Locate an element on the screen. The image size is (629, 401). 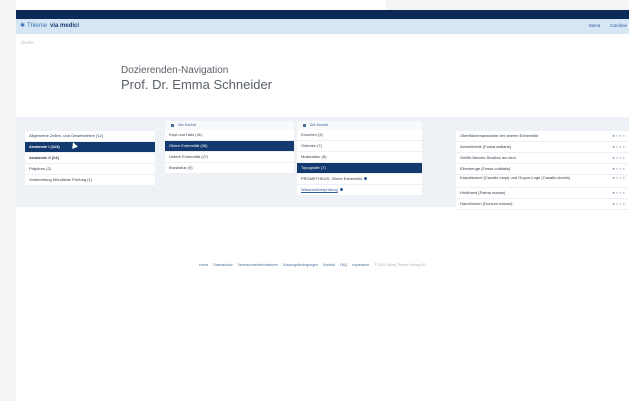
user-link: Caroline is located at coordinates (618, 25).